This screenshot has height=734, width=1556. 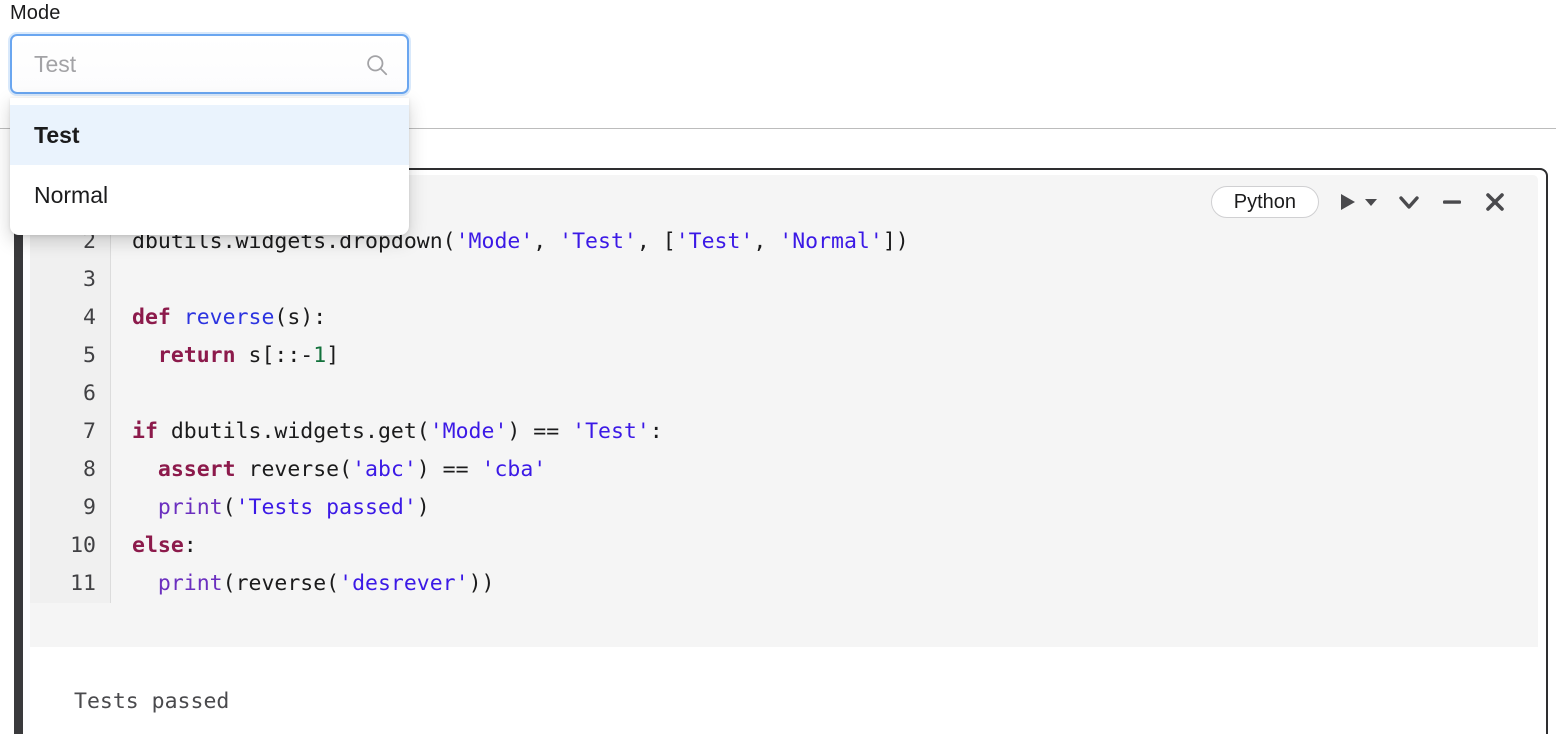 What do you see at coordinates (70, 508) in the screenshot?
I see `line-number: 9` at bounding box center [70, 508].